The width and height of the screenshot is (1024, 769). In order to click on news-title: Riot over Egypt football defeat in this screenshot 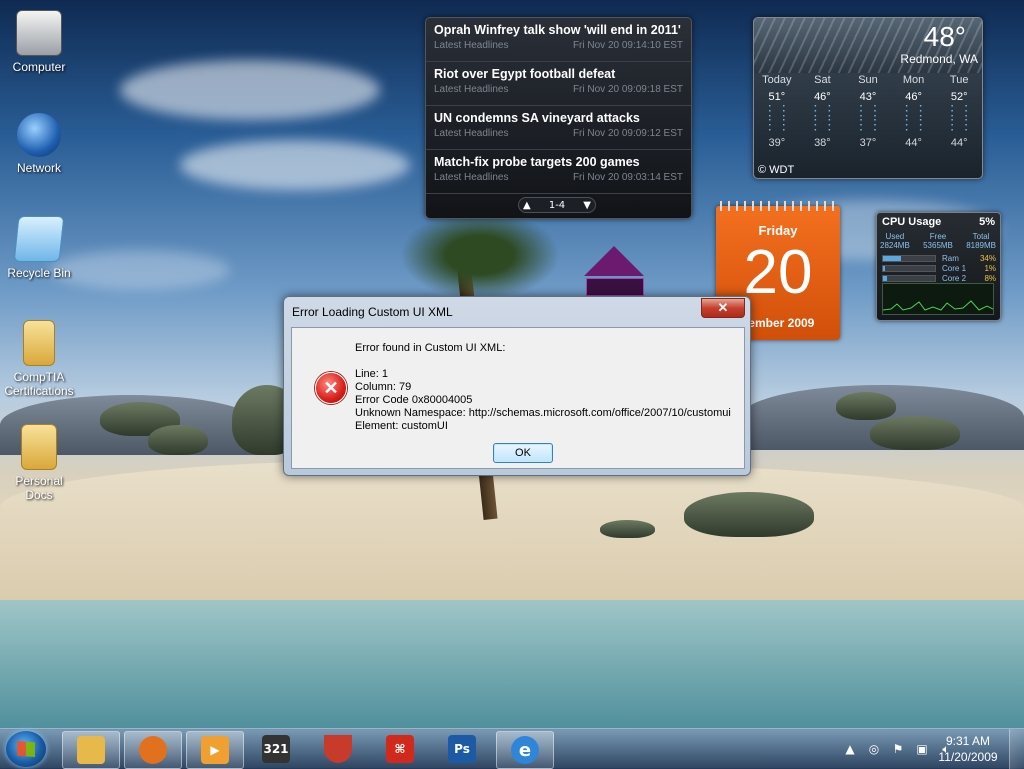, I will do `click(525, 74)`.